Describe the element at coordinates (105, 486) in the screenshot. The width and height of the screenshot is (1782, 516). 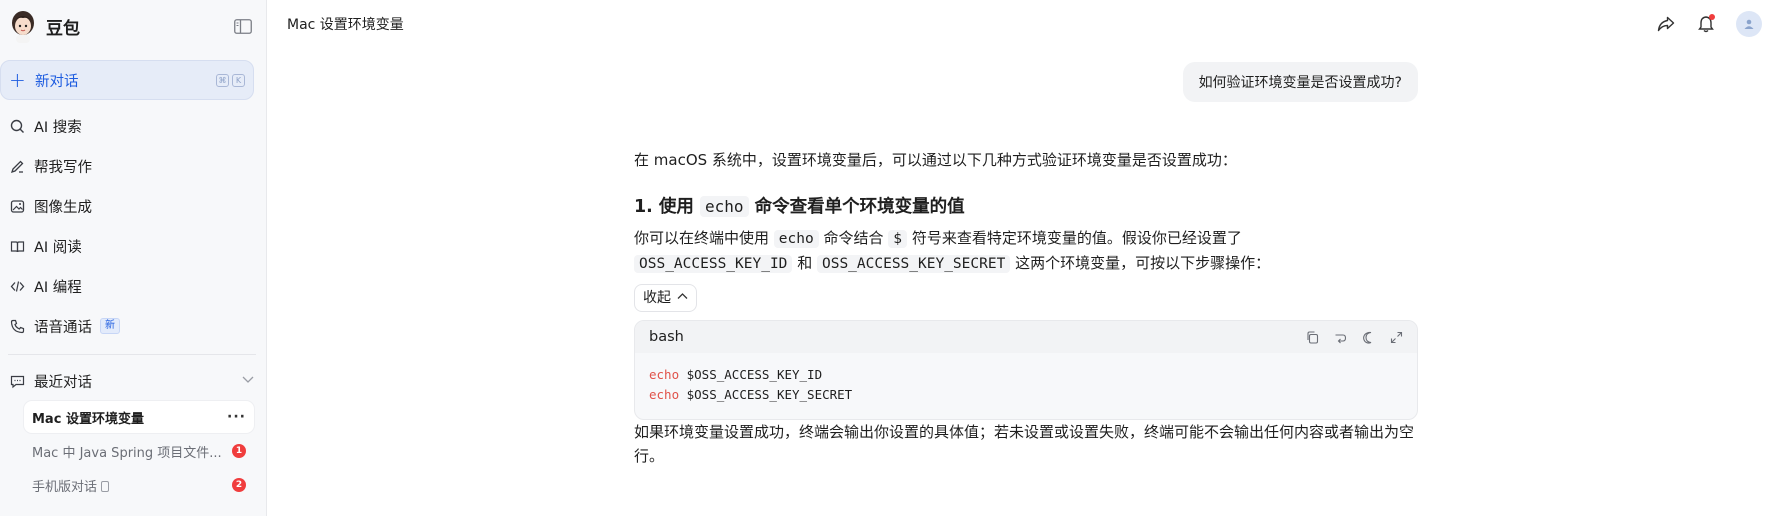
I see `mobile-icon` at that location.